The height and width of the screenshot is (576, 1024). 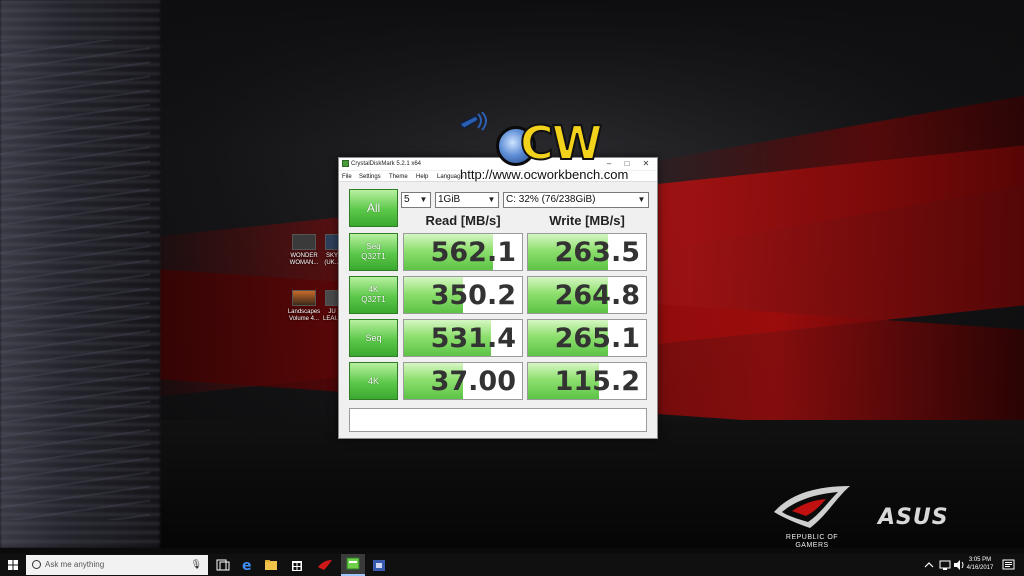 What do you see at coordinates (347, 177) in the screenshot?
I see `menu-file: File` at bounding box center [347, 177].